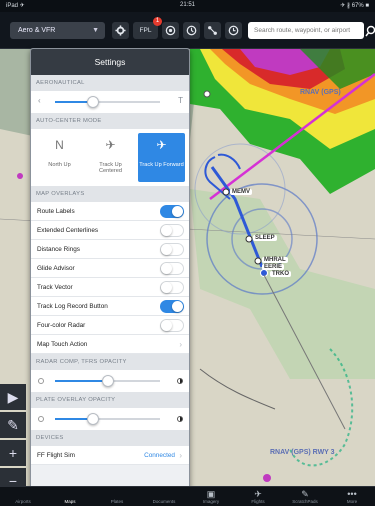 The image size is (375, 506). I want to click on route-labels-toggle, so click(172, 211).